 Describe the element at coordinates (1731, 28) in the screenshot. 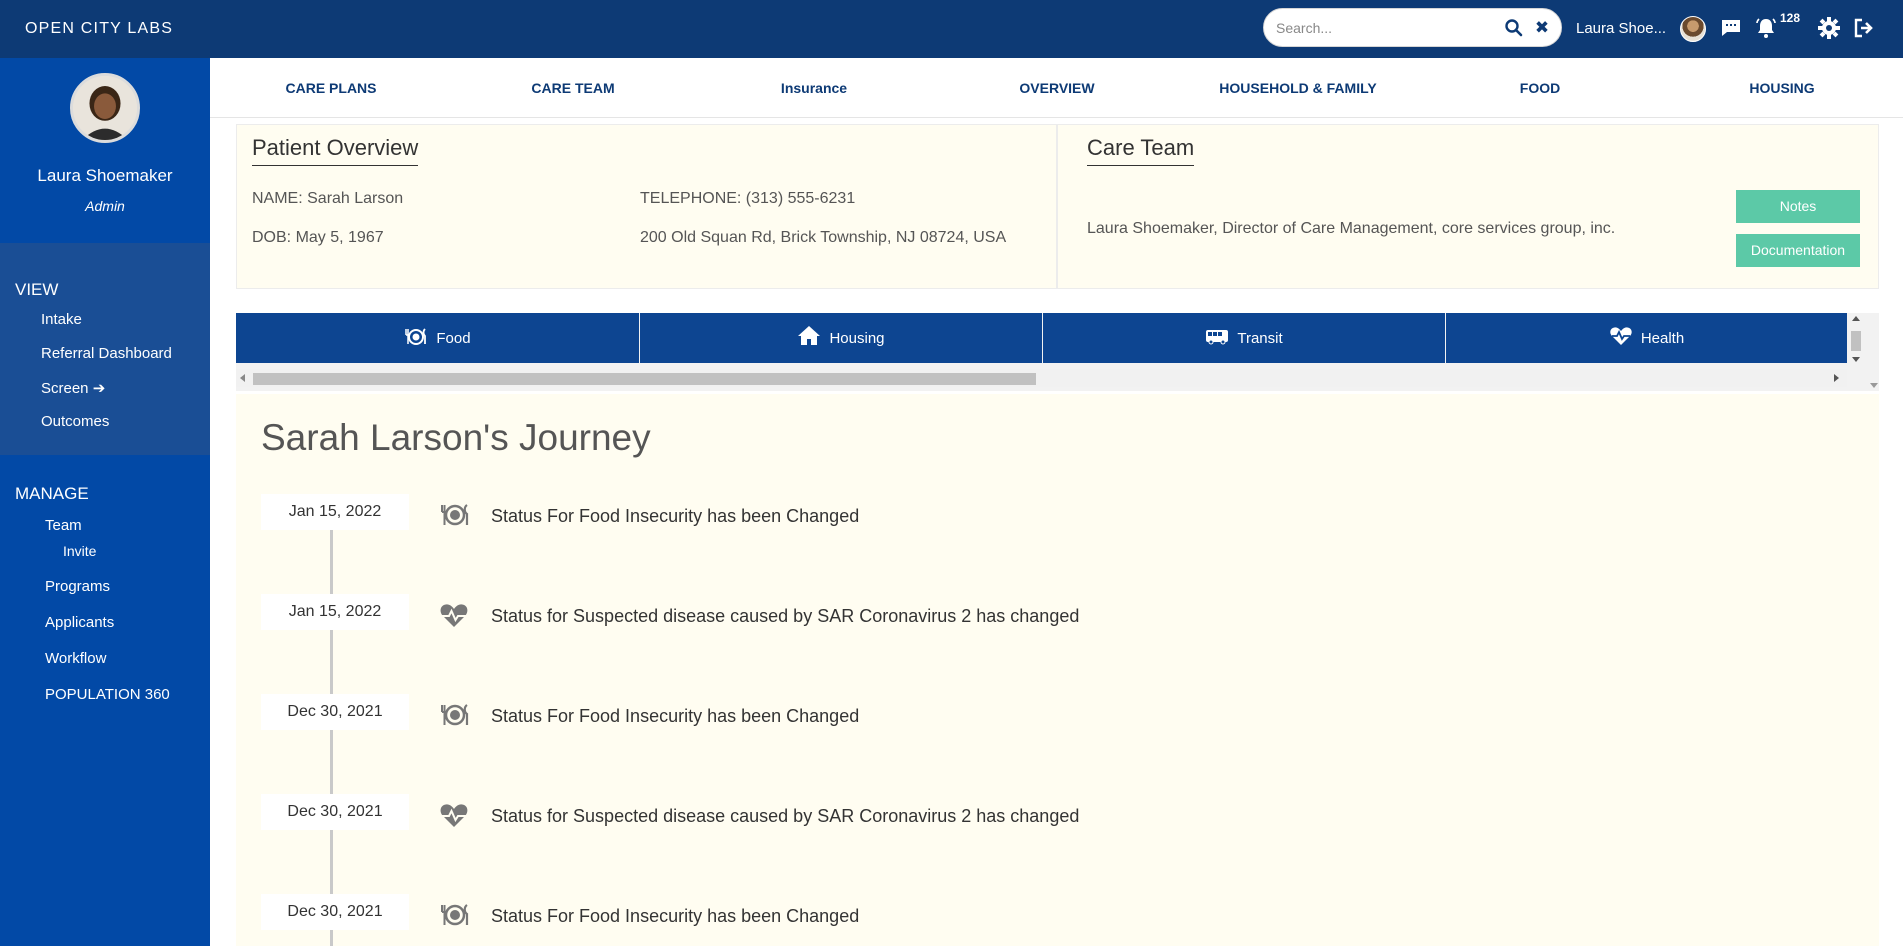

I see `chat-icon` at that location.